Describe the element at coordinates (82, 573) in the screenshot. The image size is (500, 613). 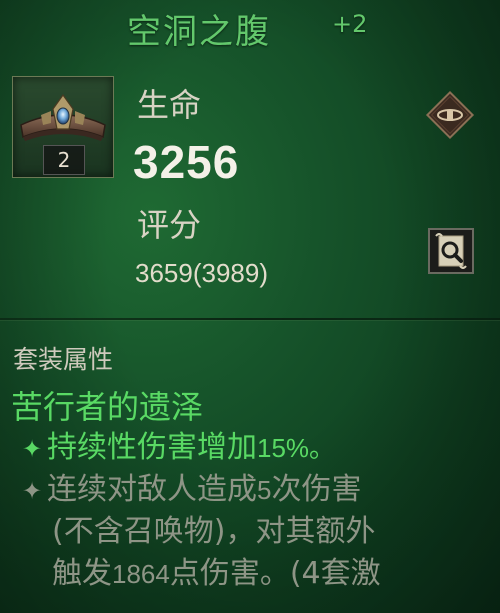
I see `set-bonus-inactive-text-c: 触发` at that location.